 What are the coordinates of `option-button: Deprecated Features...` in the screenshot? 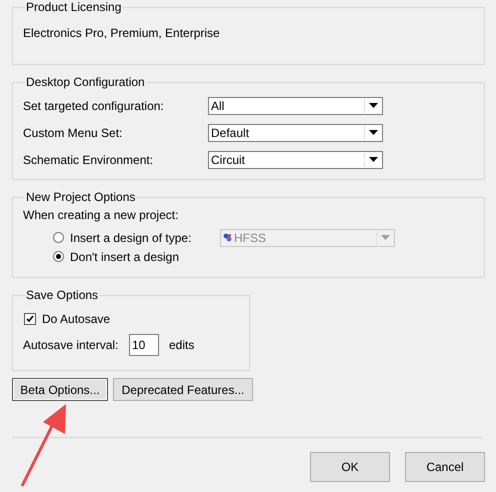 It's located at (183, 389).